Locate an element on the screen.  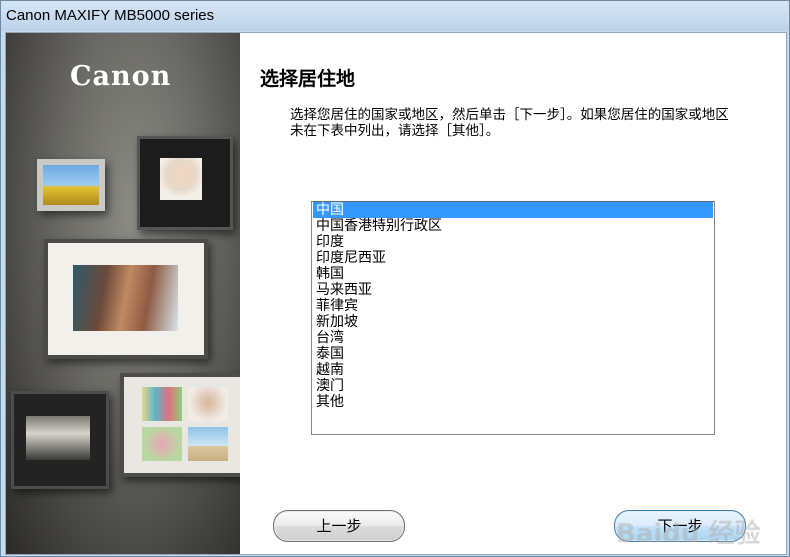
region-list-item: 其他 is located at coordinates (513, 402).